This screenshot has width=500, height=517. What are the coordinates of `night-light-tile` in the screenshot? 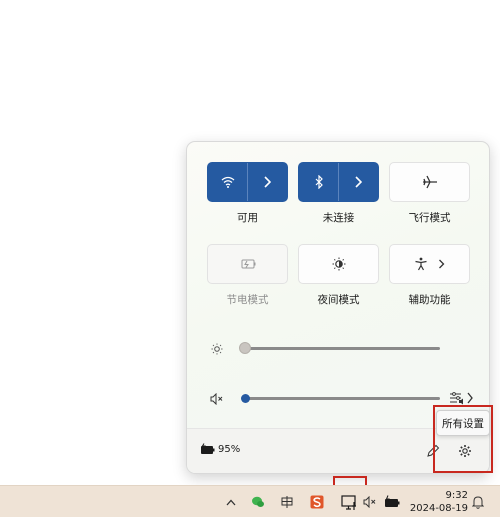 It's located at (338, 264).